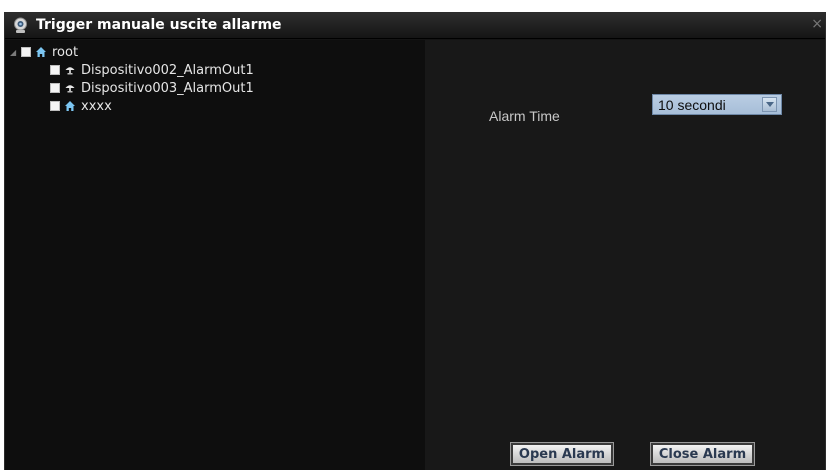  I want to click on device003-checkbox, so click(55, 88).